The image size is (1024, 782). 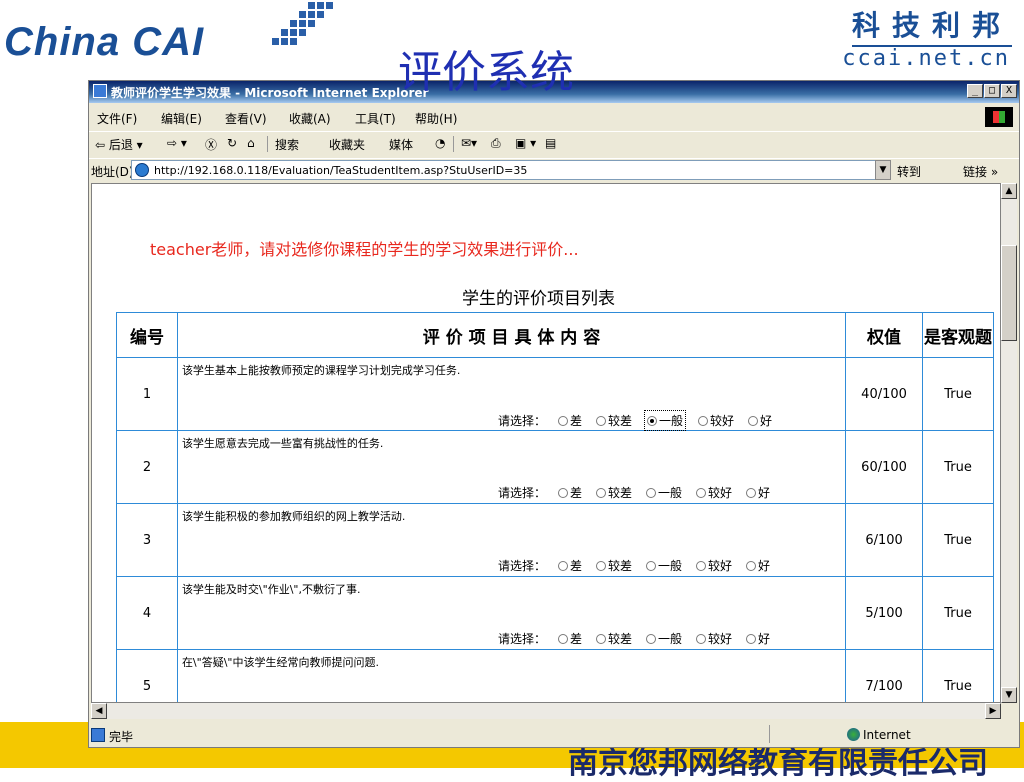 I want to click on stop-icon: Ⓧ, so click(x=211, y=144).